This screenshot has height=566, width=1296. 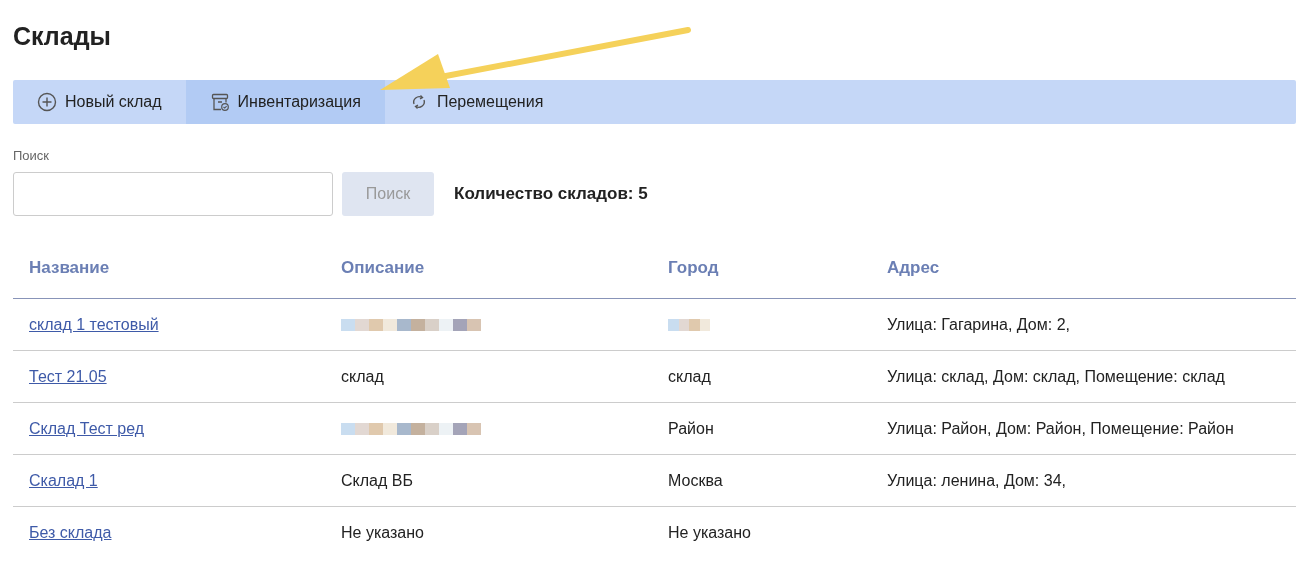 I want to click on toolbar-button: Инвентаризация, so click(x=285, y=102).